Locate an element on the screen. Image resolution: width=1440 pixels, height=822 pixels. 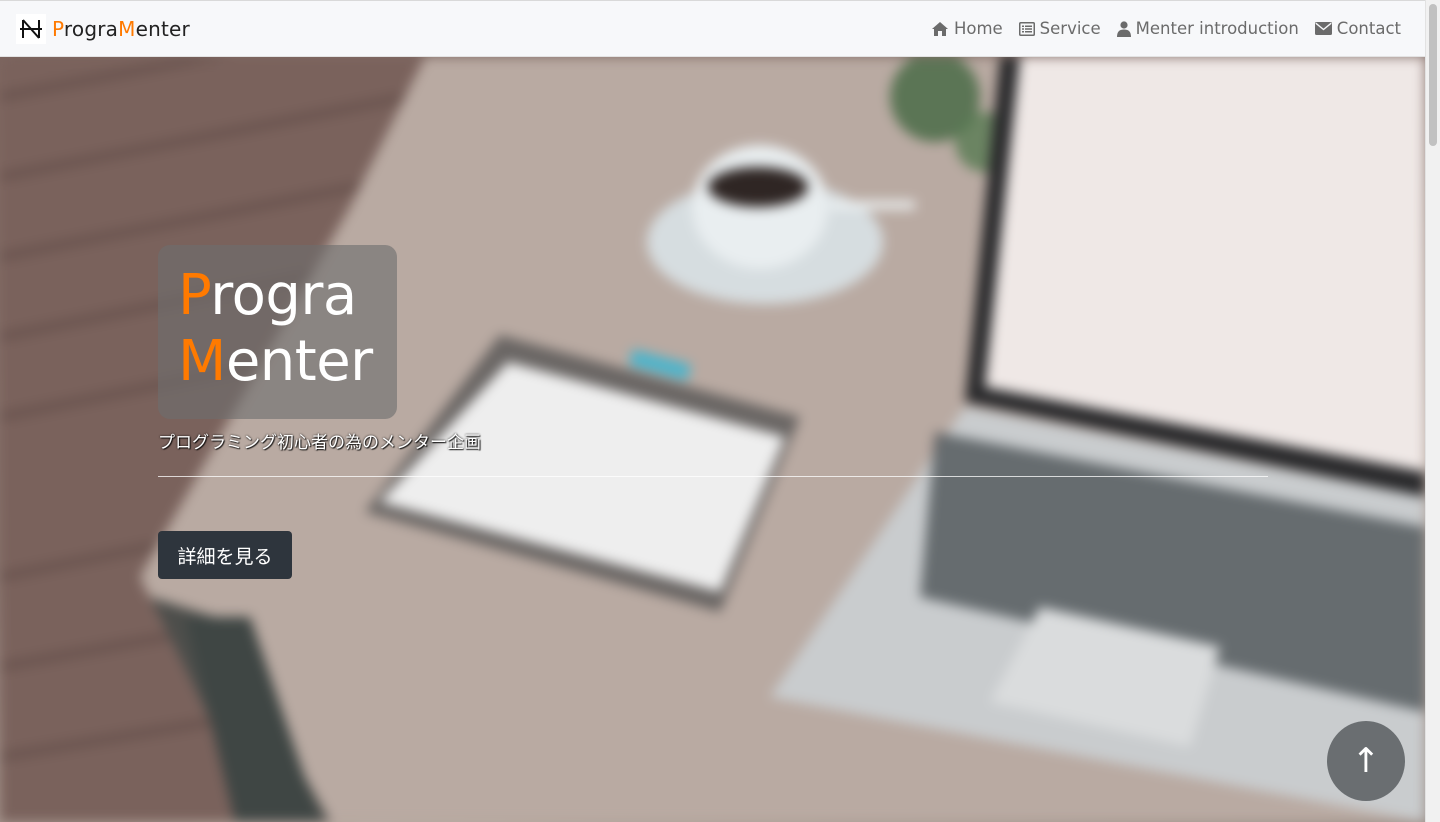
envelope-icon is located at coordinates (1323, 28).